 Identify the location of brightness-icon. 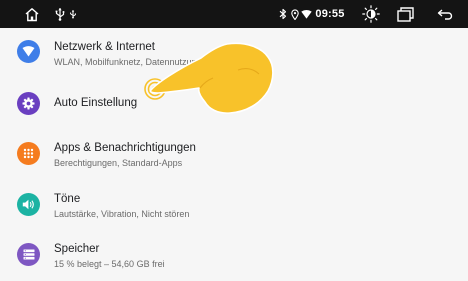
(371, 14).